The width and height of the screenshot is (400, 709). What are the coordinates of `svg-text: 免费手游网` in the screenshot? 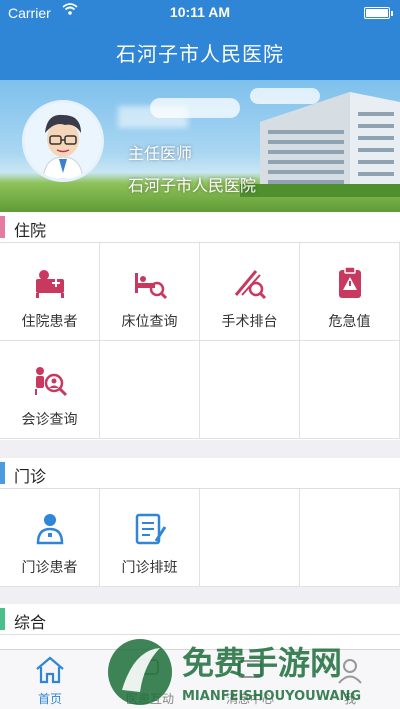 It's located at (262, 663).